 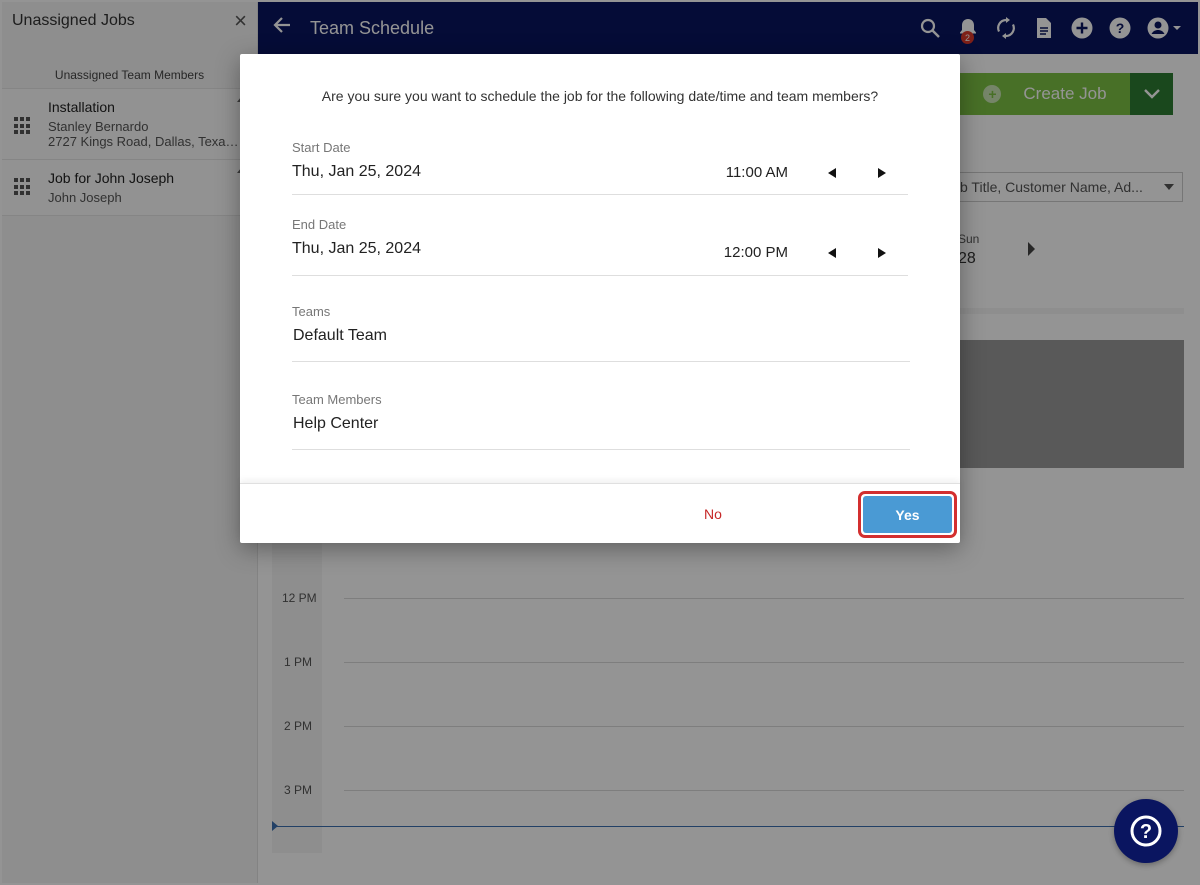 What do you see at coordinates (756, 252) in the screenshot?
I see `end-time-value: 12:00 PM` at bounding box center [756, 252].